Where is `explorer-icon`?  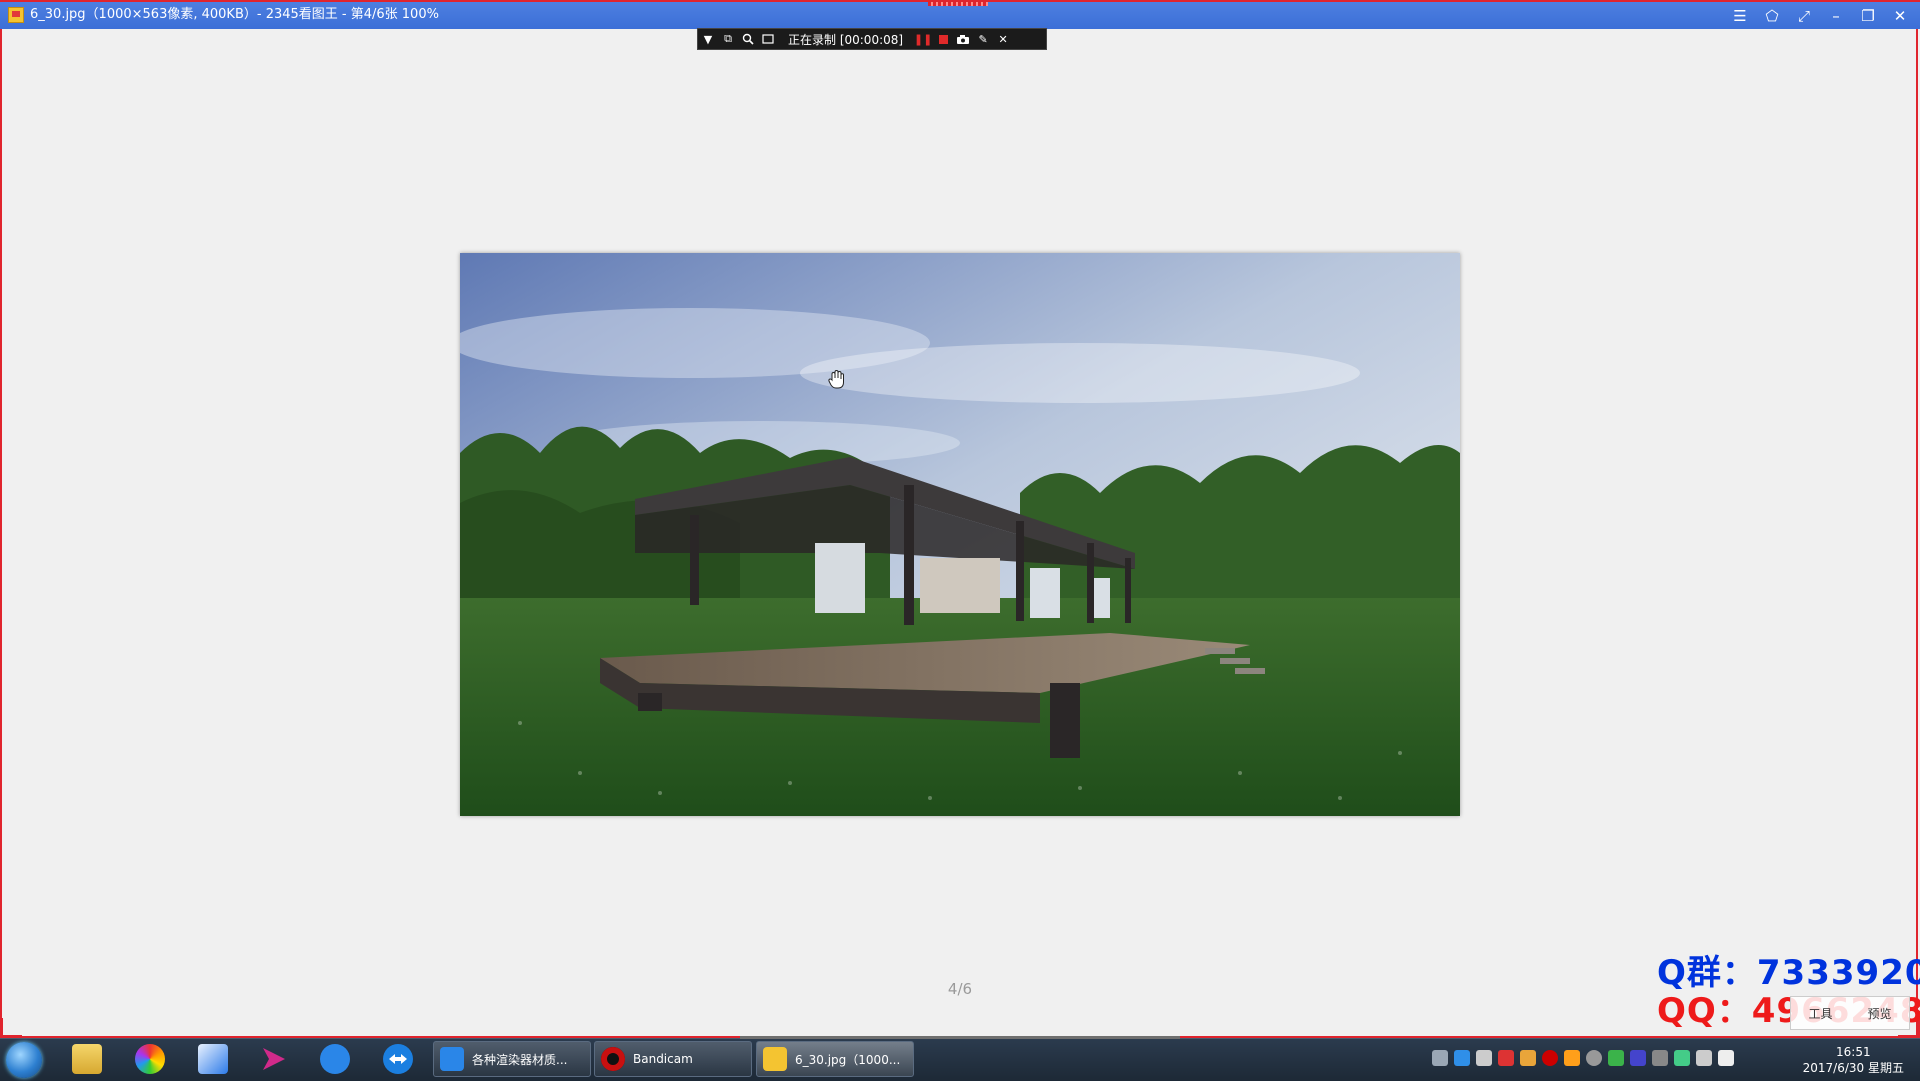
explorer-icon is located at coordinates (87, 1059).